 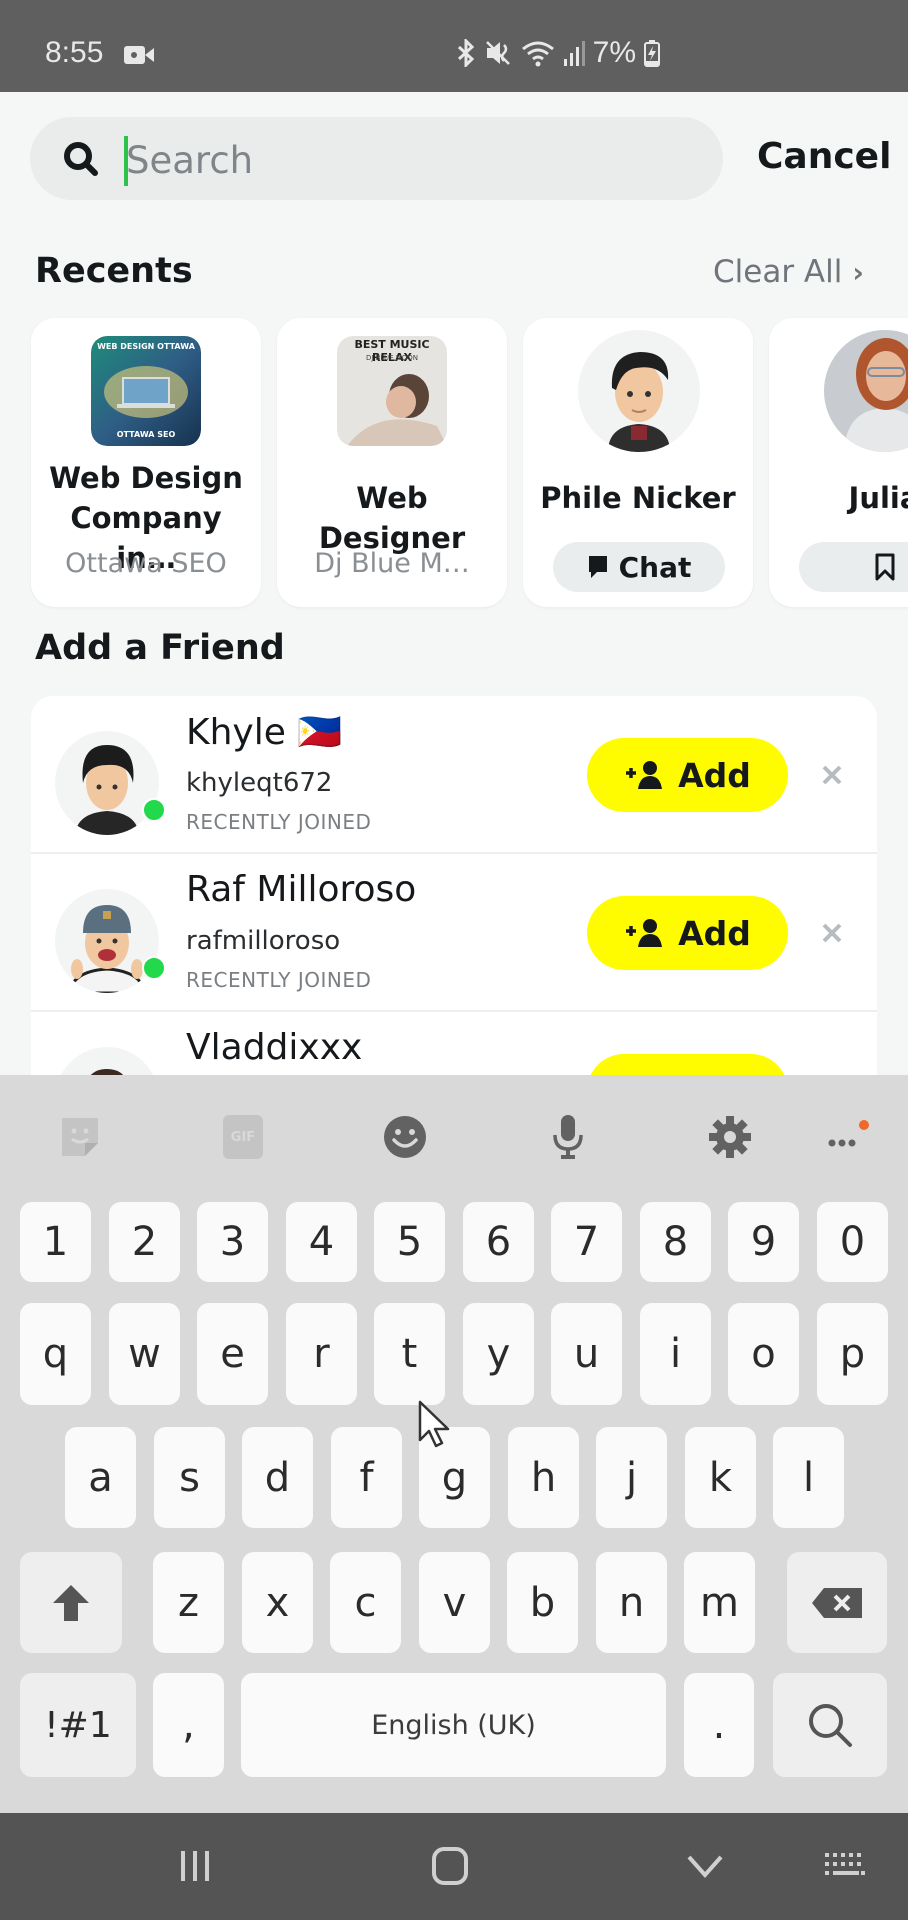 I want to click on key-e: e, so click(x=232, y=1354).